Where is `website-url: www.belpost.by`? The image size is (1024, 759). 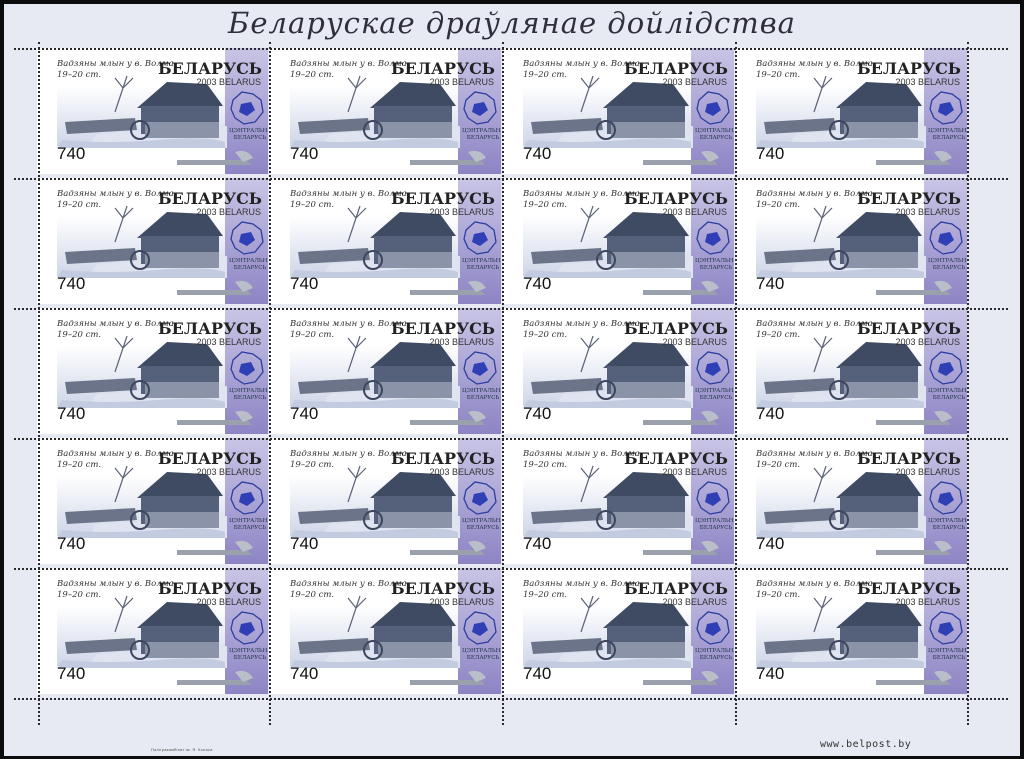 website-url: www.belpost.by is located at coordinates (866, 744).